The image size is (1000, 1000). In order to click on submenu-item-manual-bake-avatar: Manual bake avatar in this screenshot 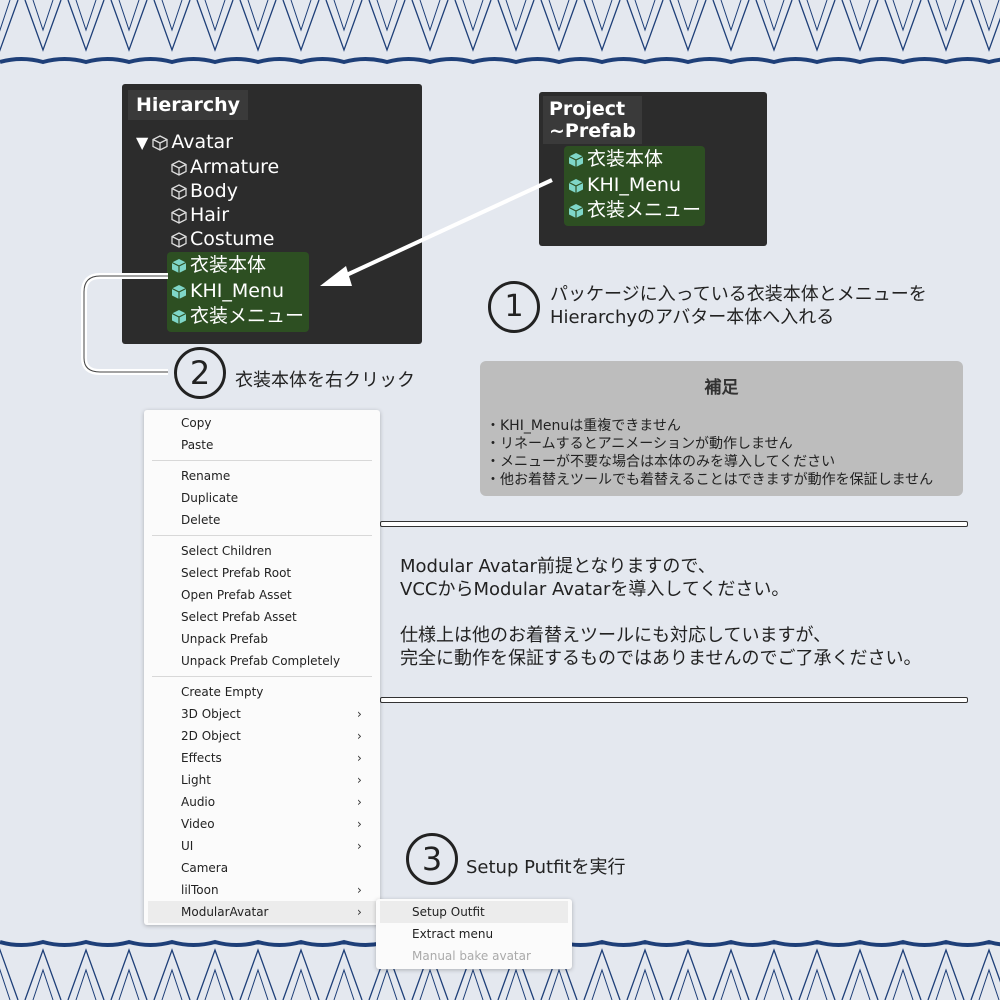, I will do `click(471, 956)`.